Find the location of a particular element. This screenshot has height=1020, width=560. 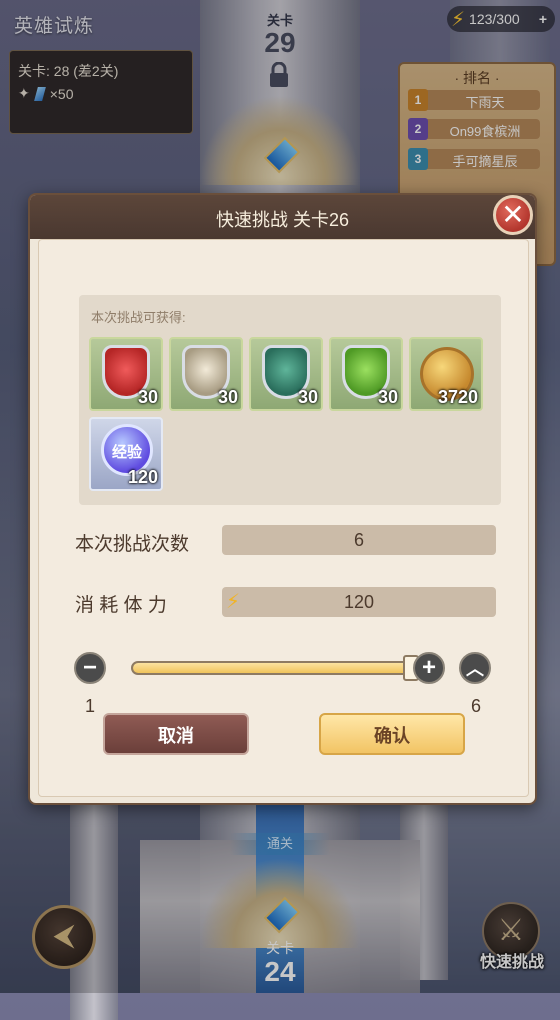

count-slider-fill is located at coordinates (271, 668).